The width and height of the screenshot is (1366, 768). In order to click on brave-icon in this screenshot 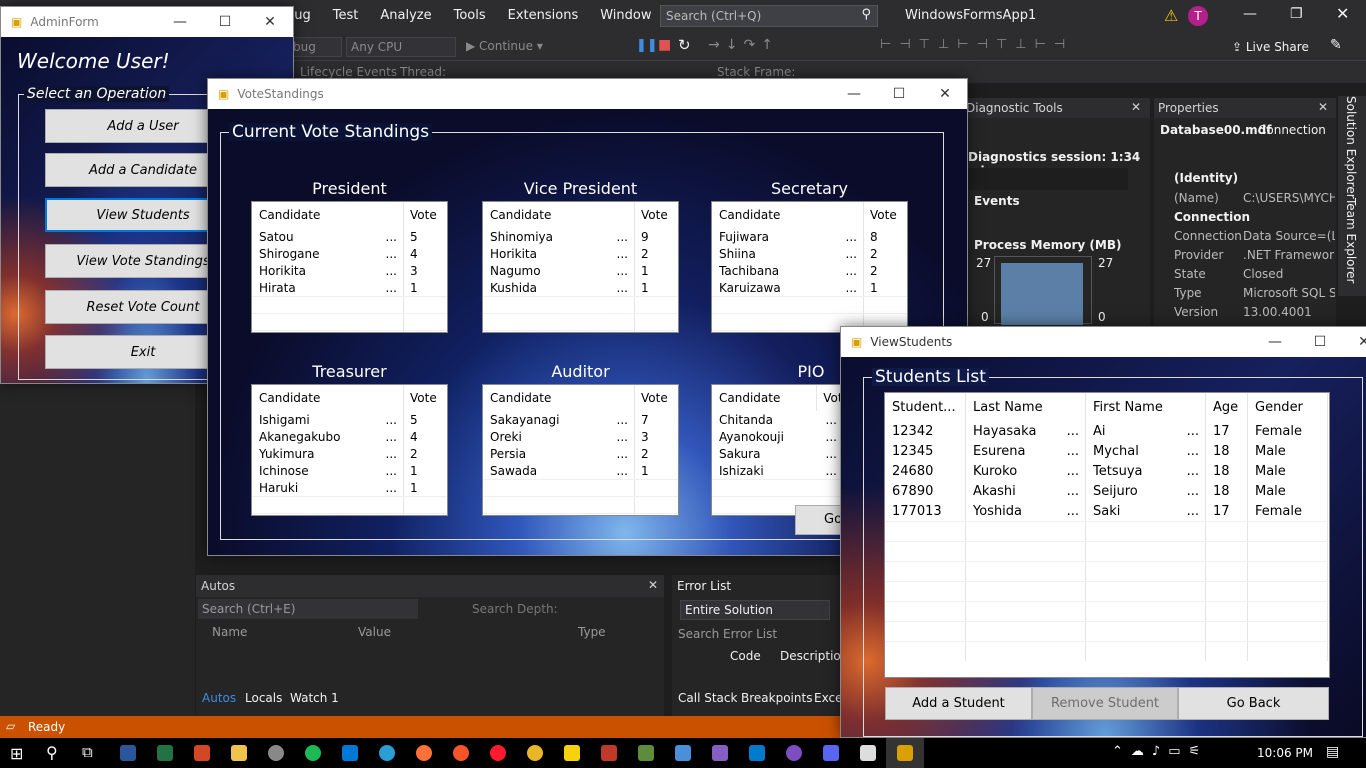, I will do `click(461, 753)`.